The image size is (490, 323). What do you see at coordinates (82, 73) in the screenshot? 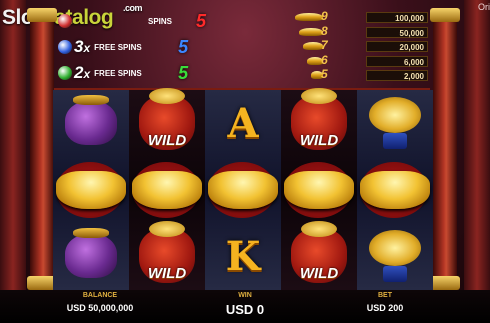
I see `free-spins-multiplier: 2x` at bounding box center [82, 73].